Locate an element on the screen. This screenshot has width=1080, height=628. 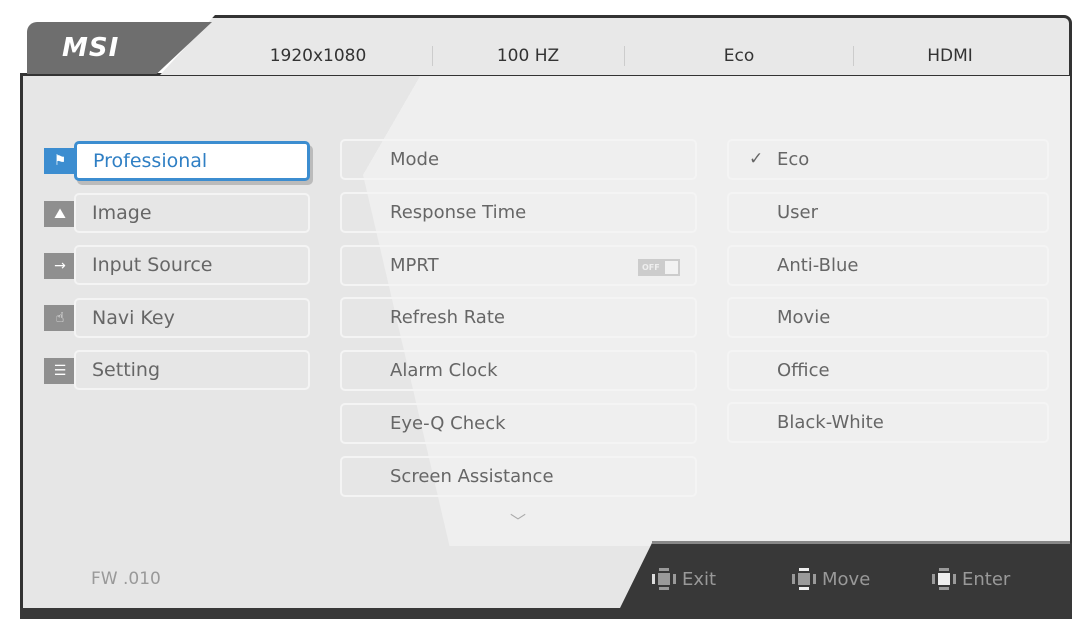
check-icon: ✓ is located at coordinates (756, 159).